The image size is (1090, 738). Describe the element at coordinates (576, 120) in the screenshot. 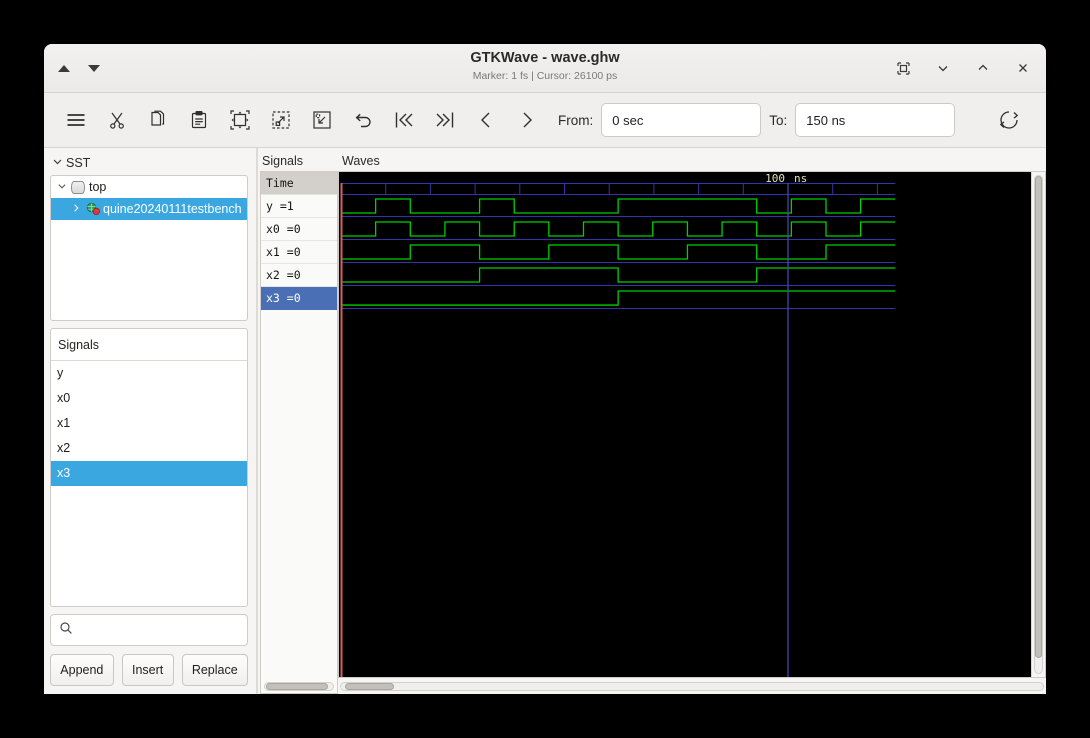

I see `from-label: From:` at that location.